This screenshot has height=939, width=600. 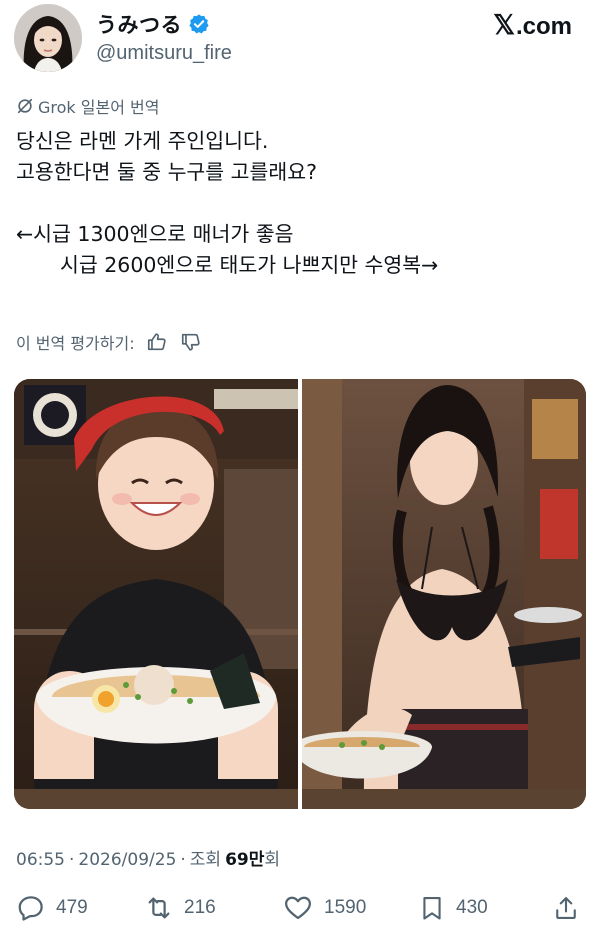 I want to click on views-count: 69만 회, so click(x=252, y=857).